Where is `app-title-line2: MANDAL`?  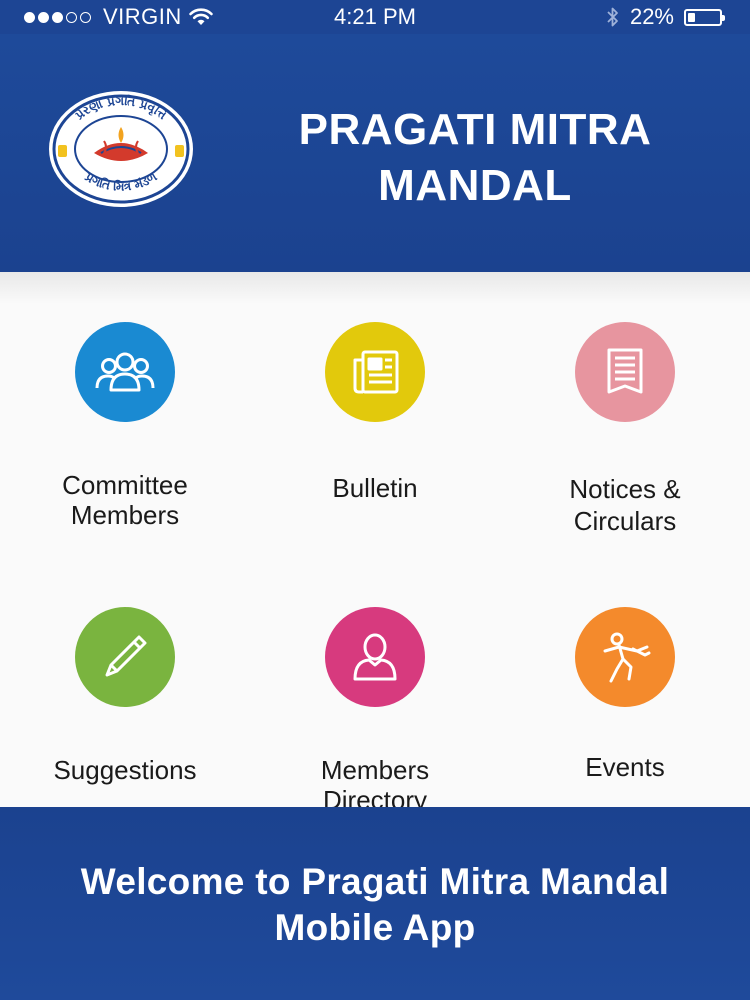 app-title-line2: MANDAL is located at coordinates (475, 185).